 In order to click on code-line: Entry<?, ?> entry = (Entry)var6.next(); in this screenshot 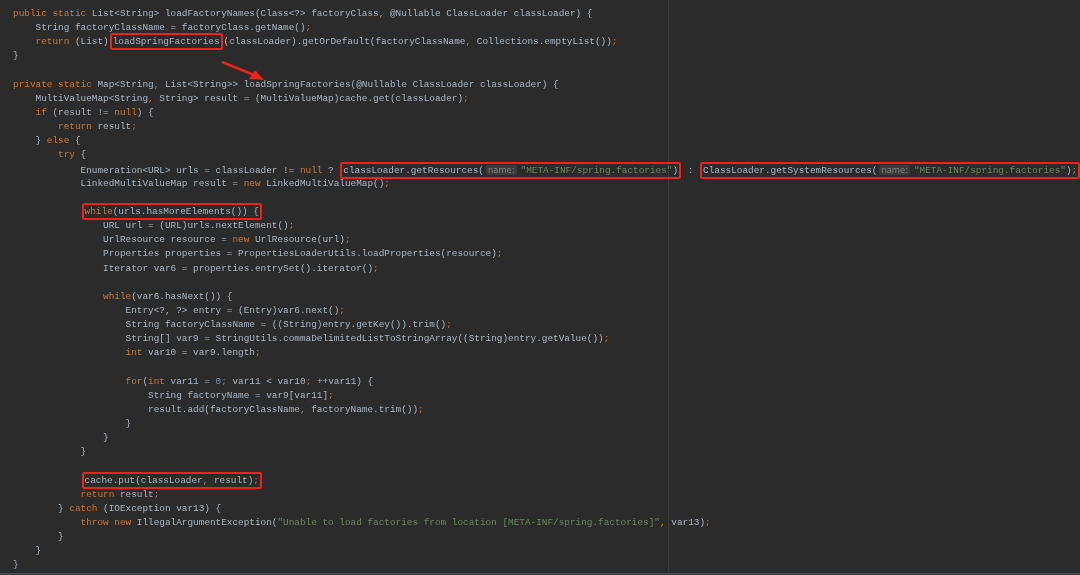, I will do `click(235, 310)`.